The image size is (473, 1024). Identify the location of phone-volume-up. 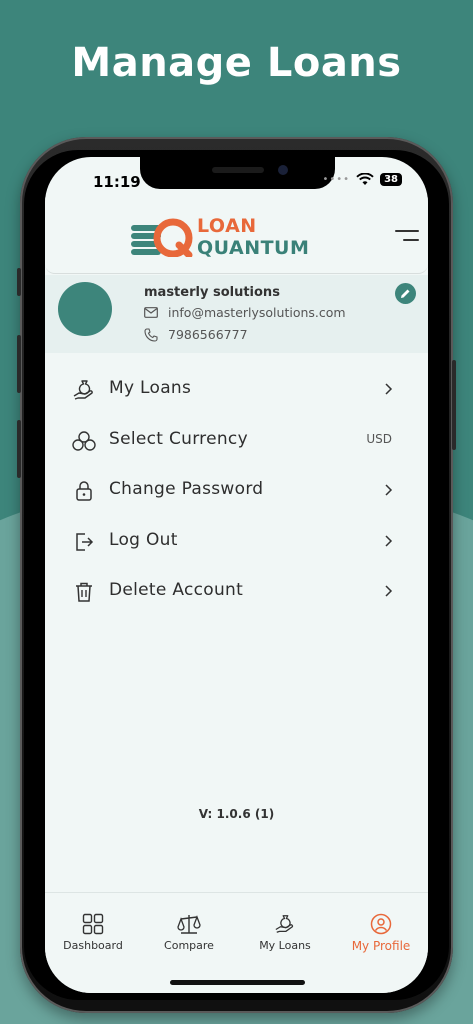
(19, 364).